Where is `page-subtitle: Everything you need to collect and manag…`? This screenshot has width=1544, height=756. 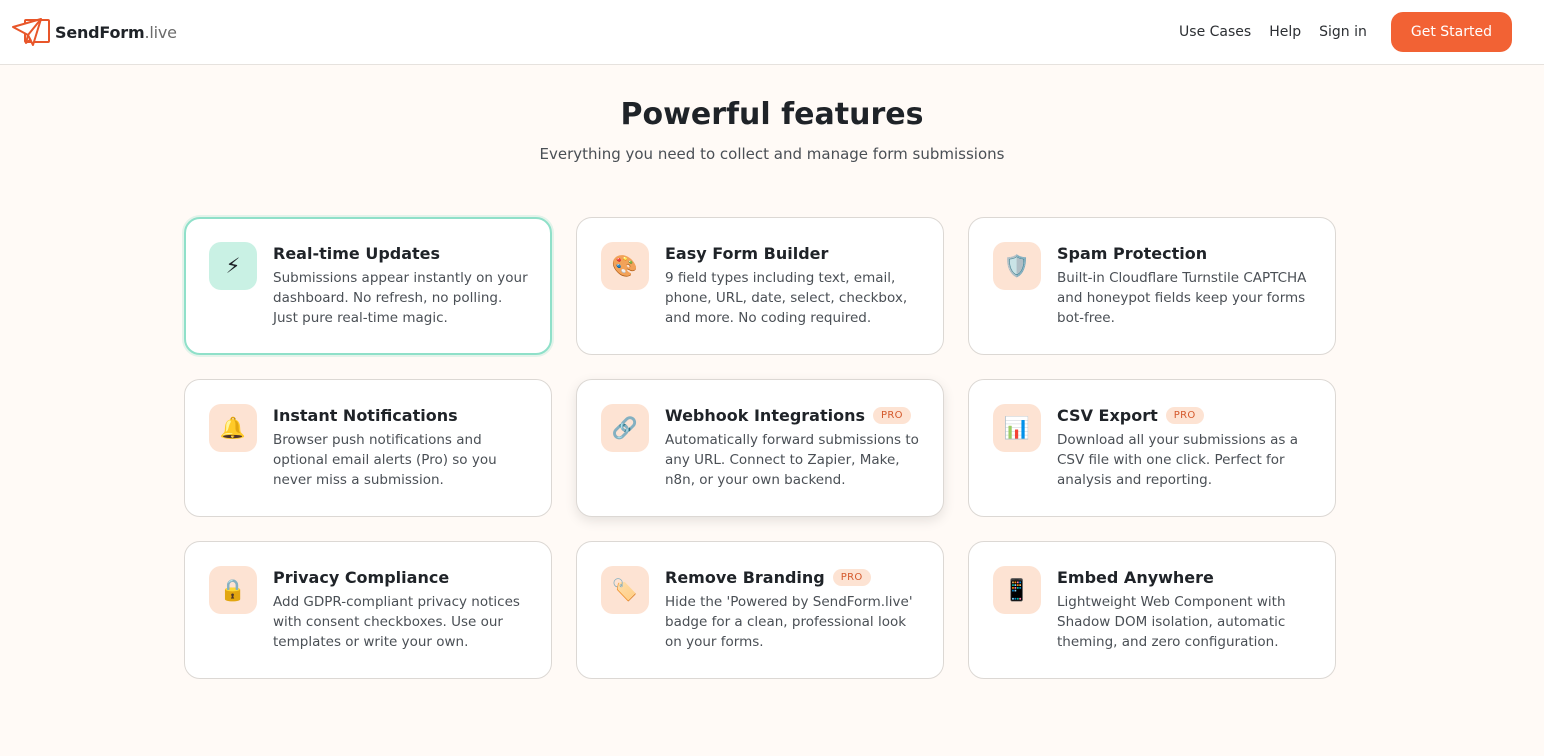
page-subtitle: Everything you need to collect and manag… is located at coordinates (772, 154).